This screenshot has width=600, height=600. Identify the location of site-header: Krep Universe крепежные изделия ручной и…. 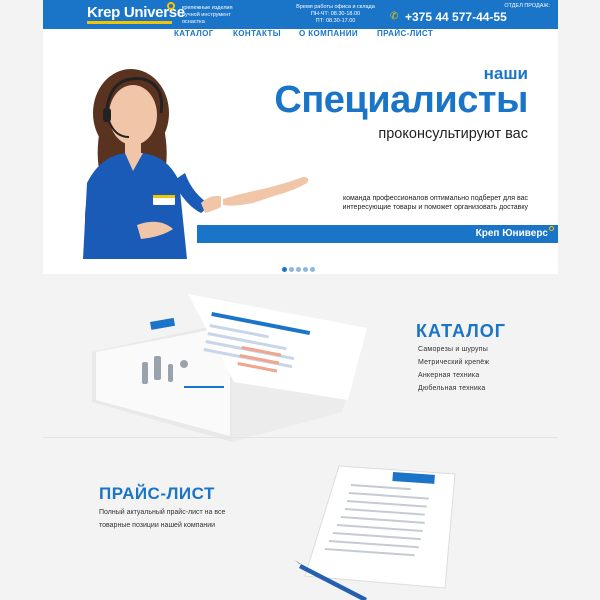
(300, 14).